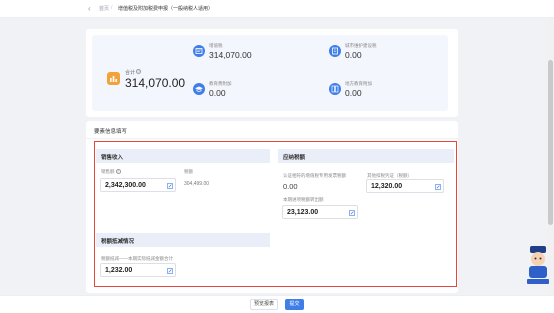 The width and height of the screenshot is (554, 313). I want to click on building-icon, so click(335, 51).